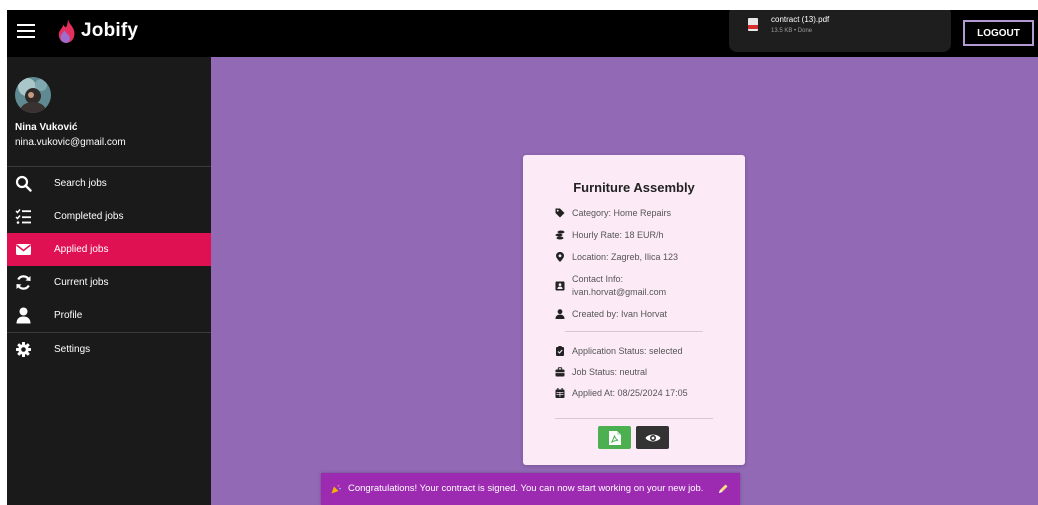 This screenshot has height=505, width=1038. What do you see at coordinates (625, 257) in the screenshot?
I see `job-location: Location: Zagreb, Ilica 123` at bounding box center [625, 257].